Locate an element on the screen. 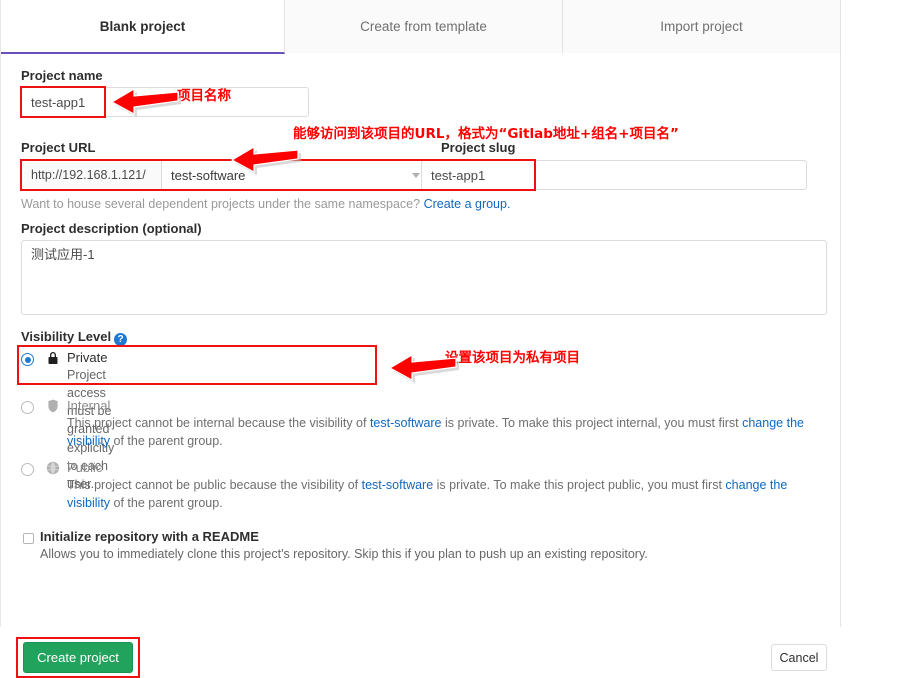 The height and width of the screenshot is (678, 918). tab-create-from-template: Create from template is located at coordinates (424, 26).